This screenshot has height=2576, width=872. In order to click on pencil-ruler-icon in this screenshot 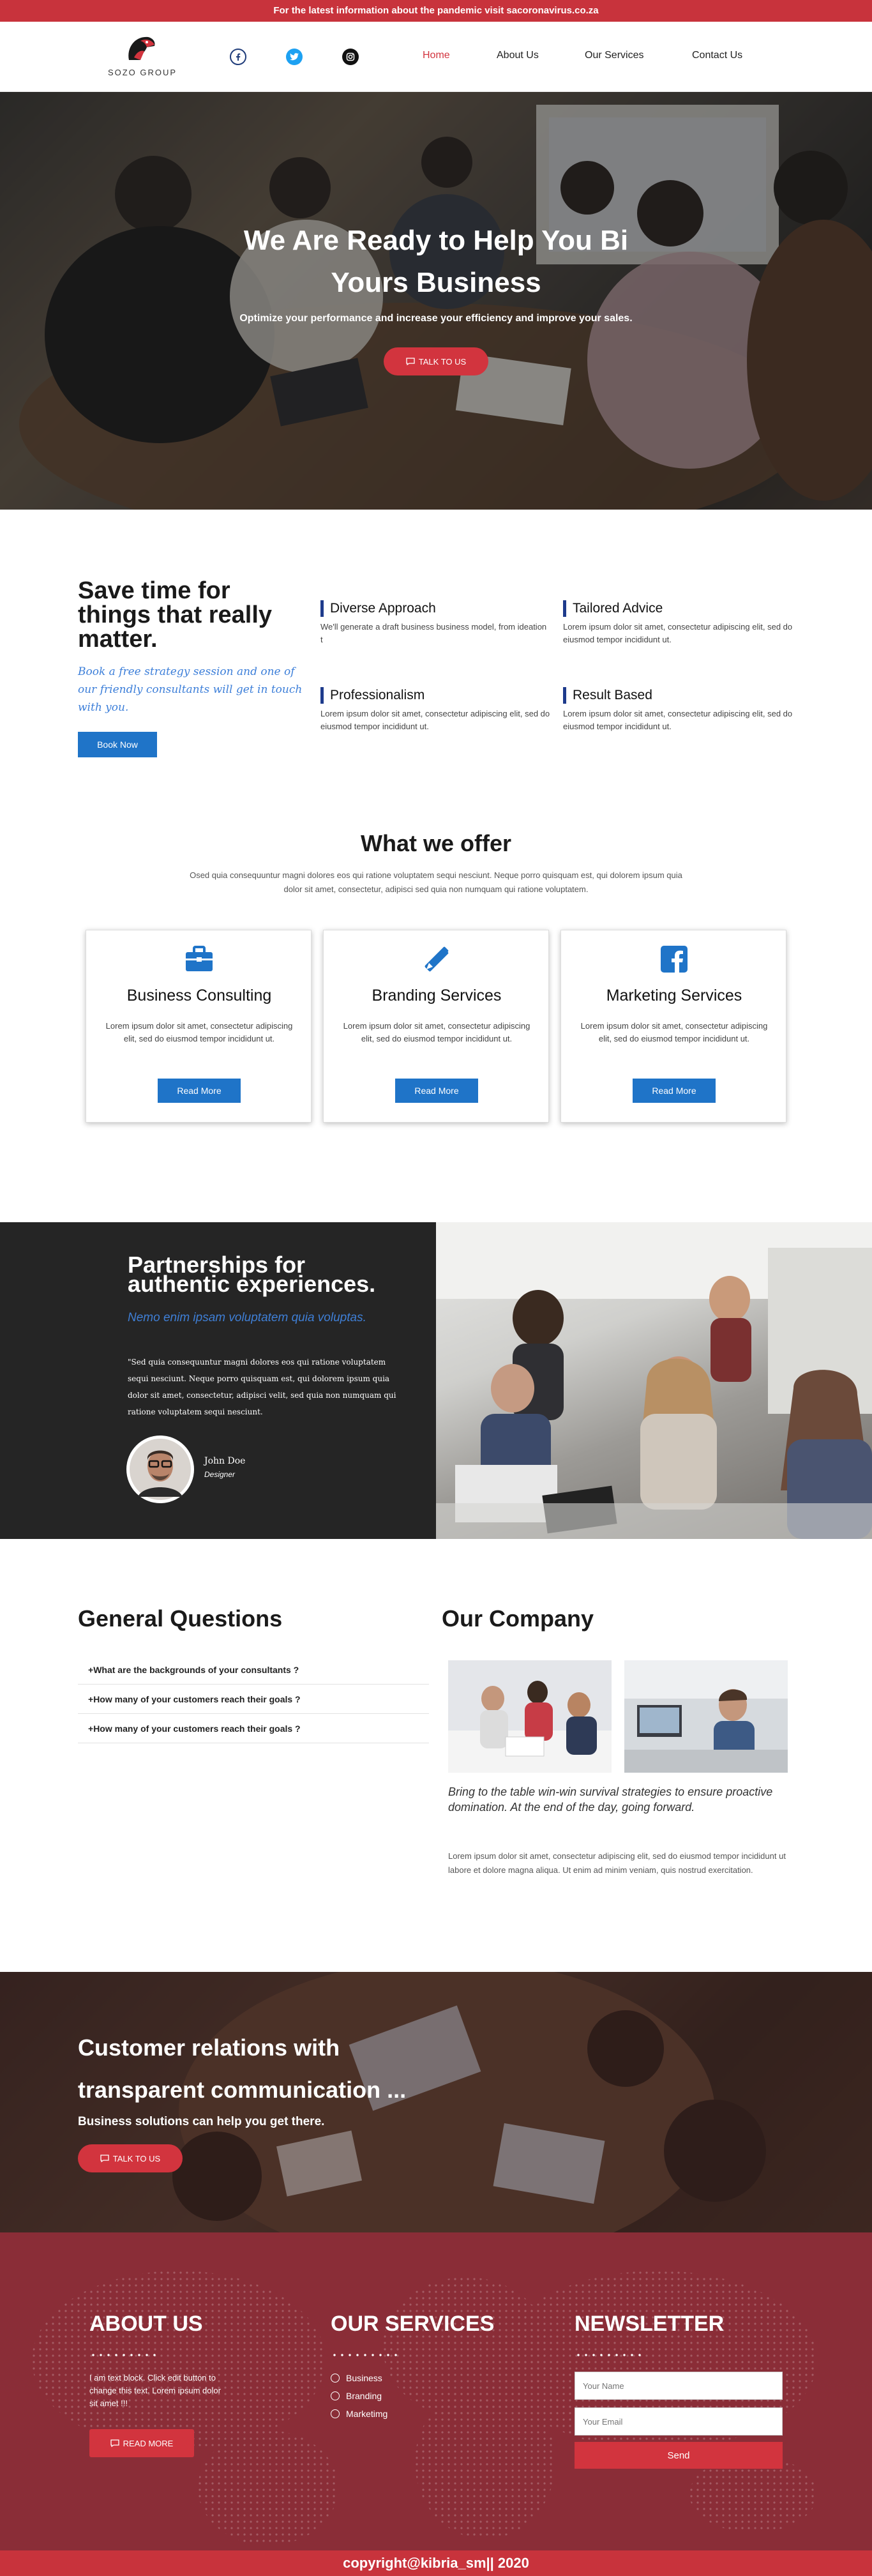, I will do `click(437, 959)`.